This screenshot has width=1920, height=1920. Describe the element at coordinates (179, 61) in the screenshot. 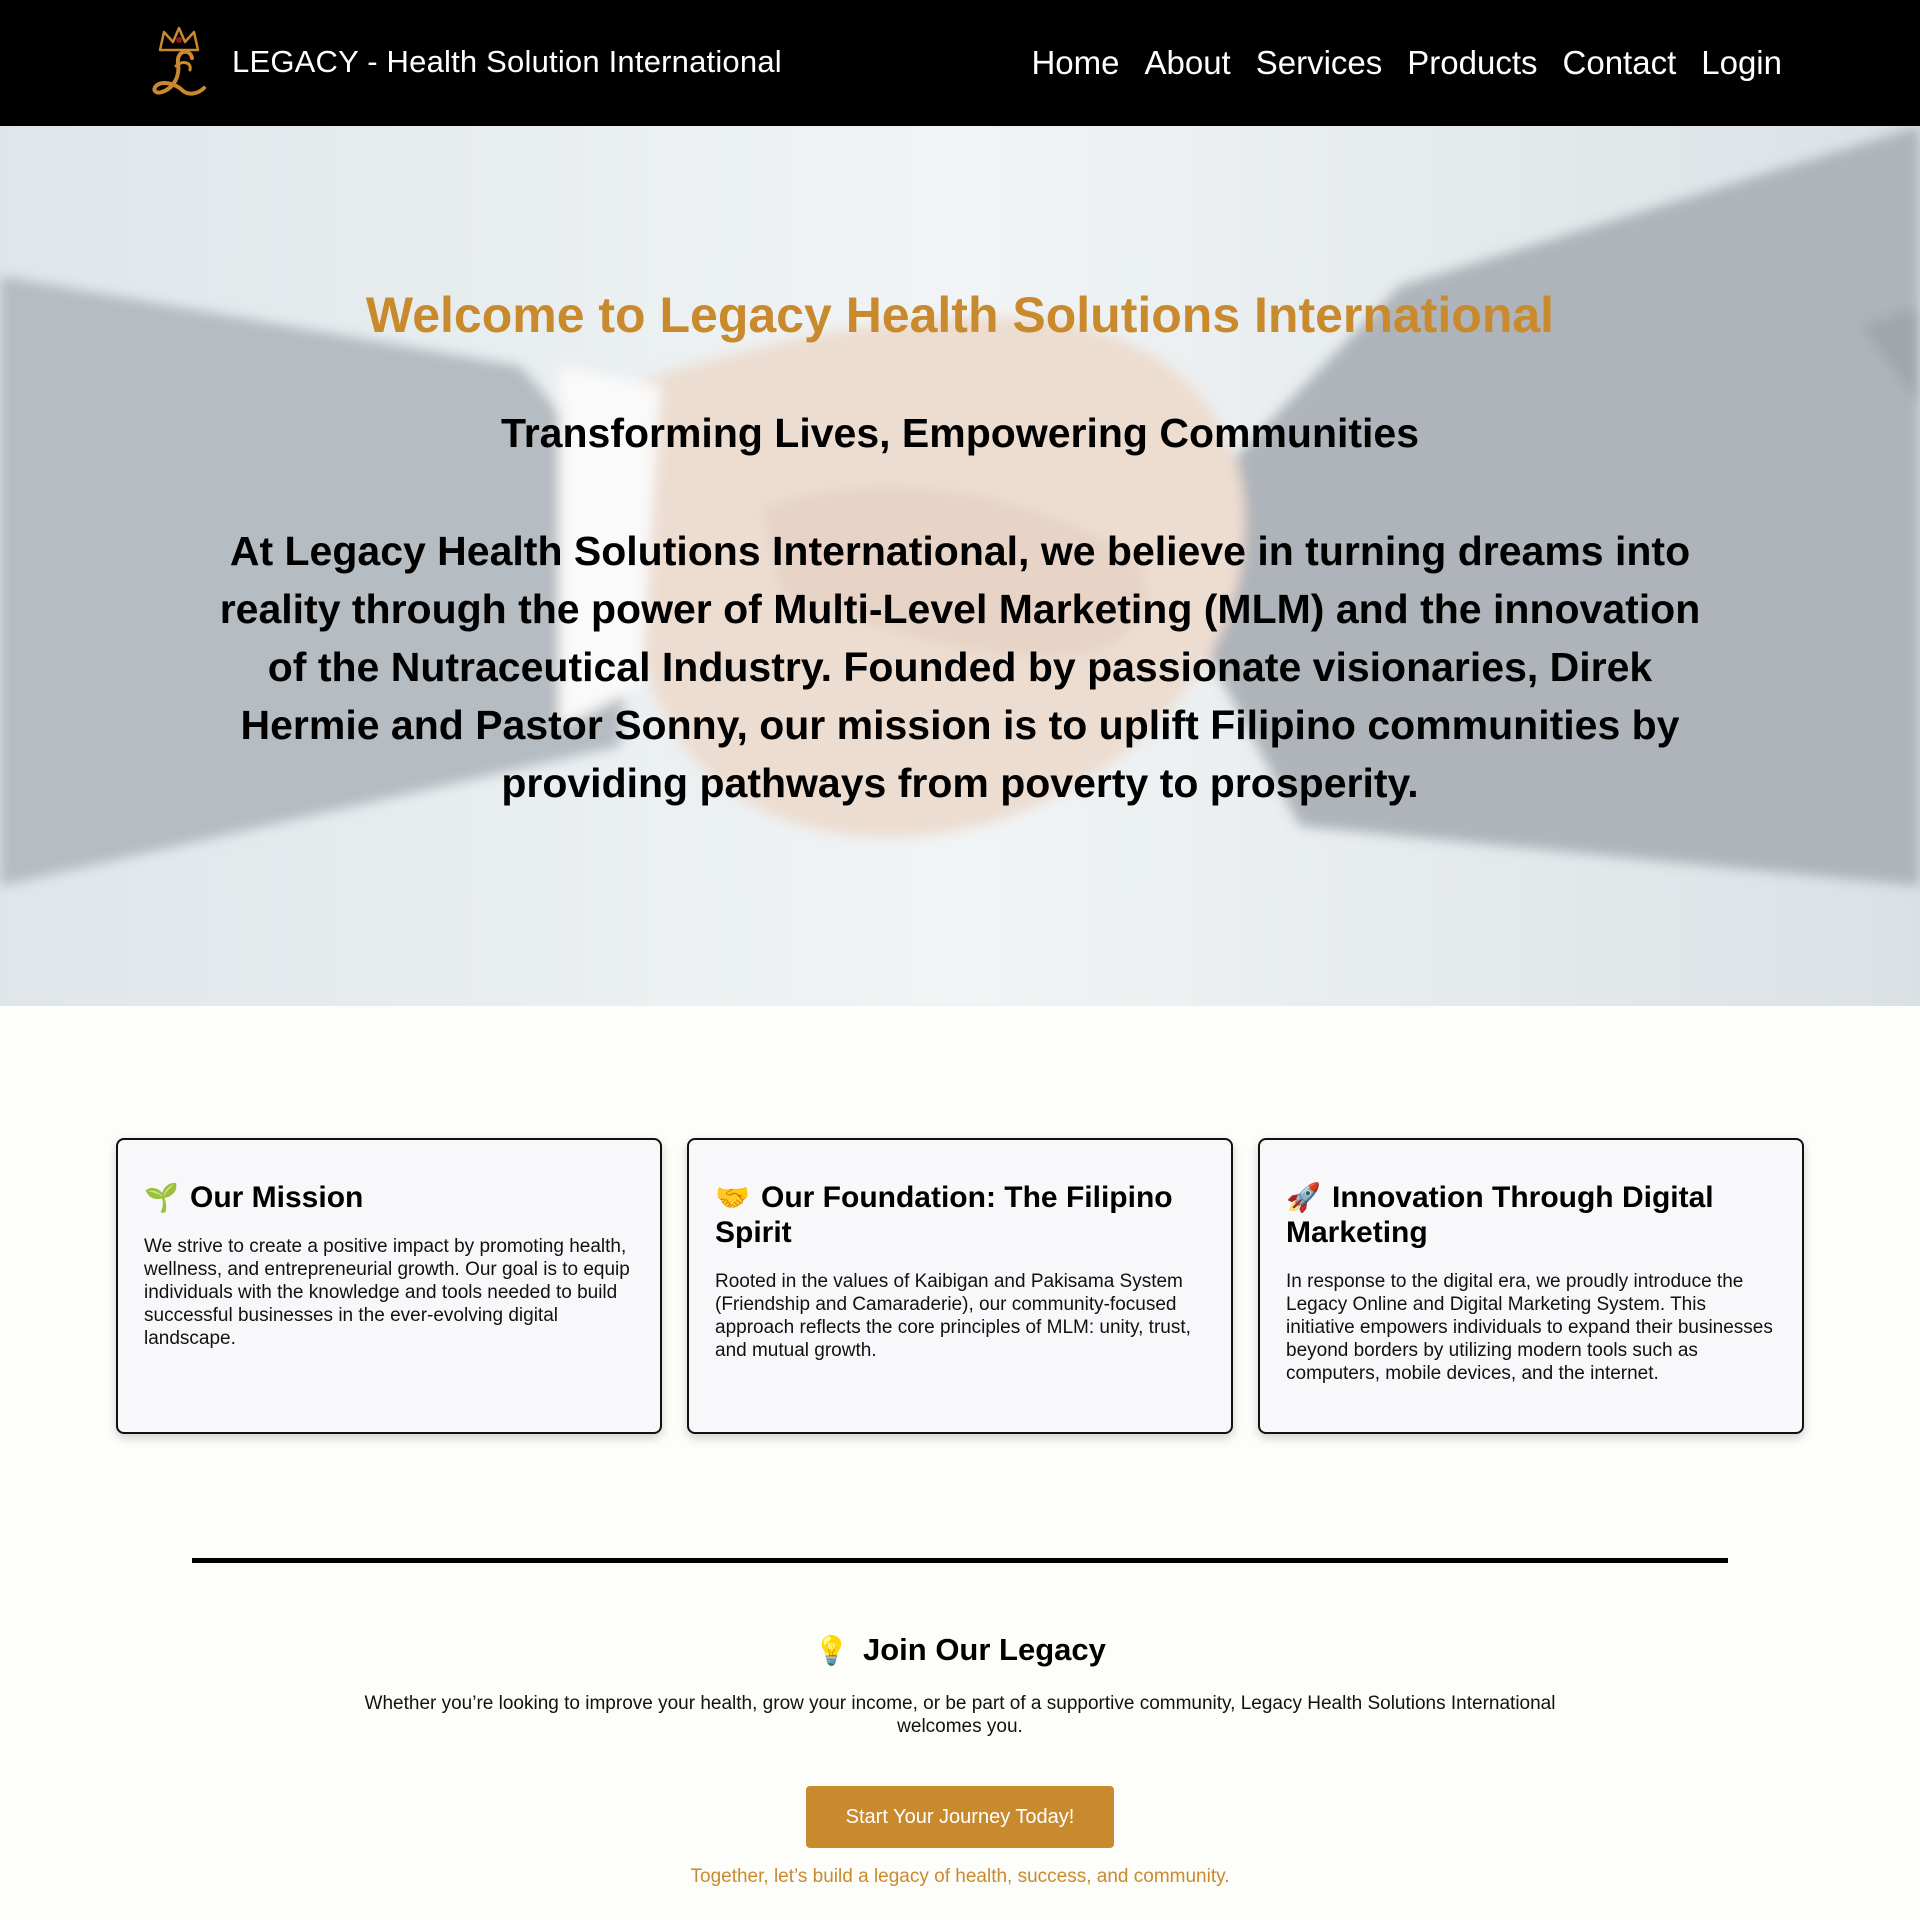

I see `legacy-logo-icon` at that location.